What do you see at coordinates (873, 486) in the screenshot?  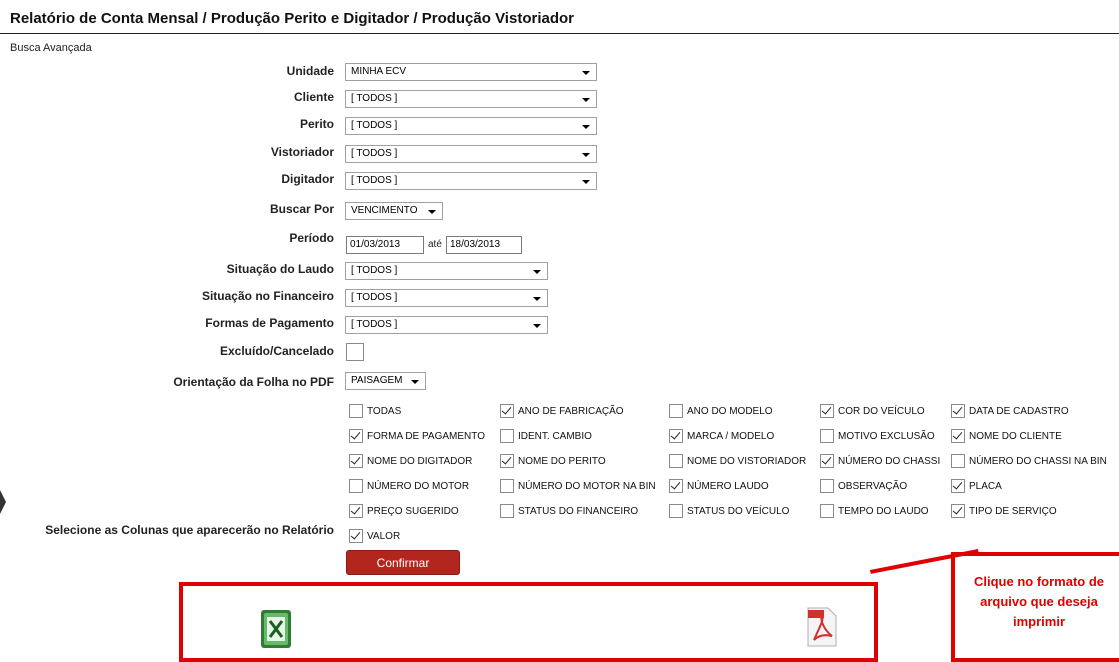 I see `column-option-label: OBSERVAÇÃO` at bounding box center [873, 486].